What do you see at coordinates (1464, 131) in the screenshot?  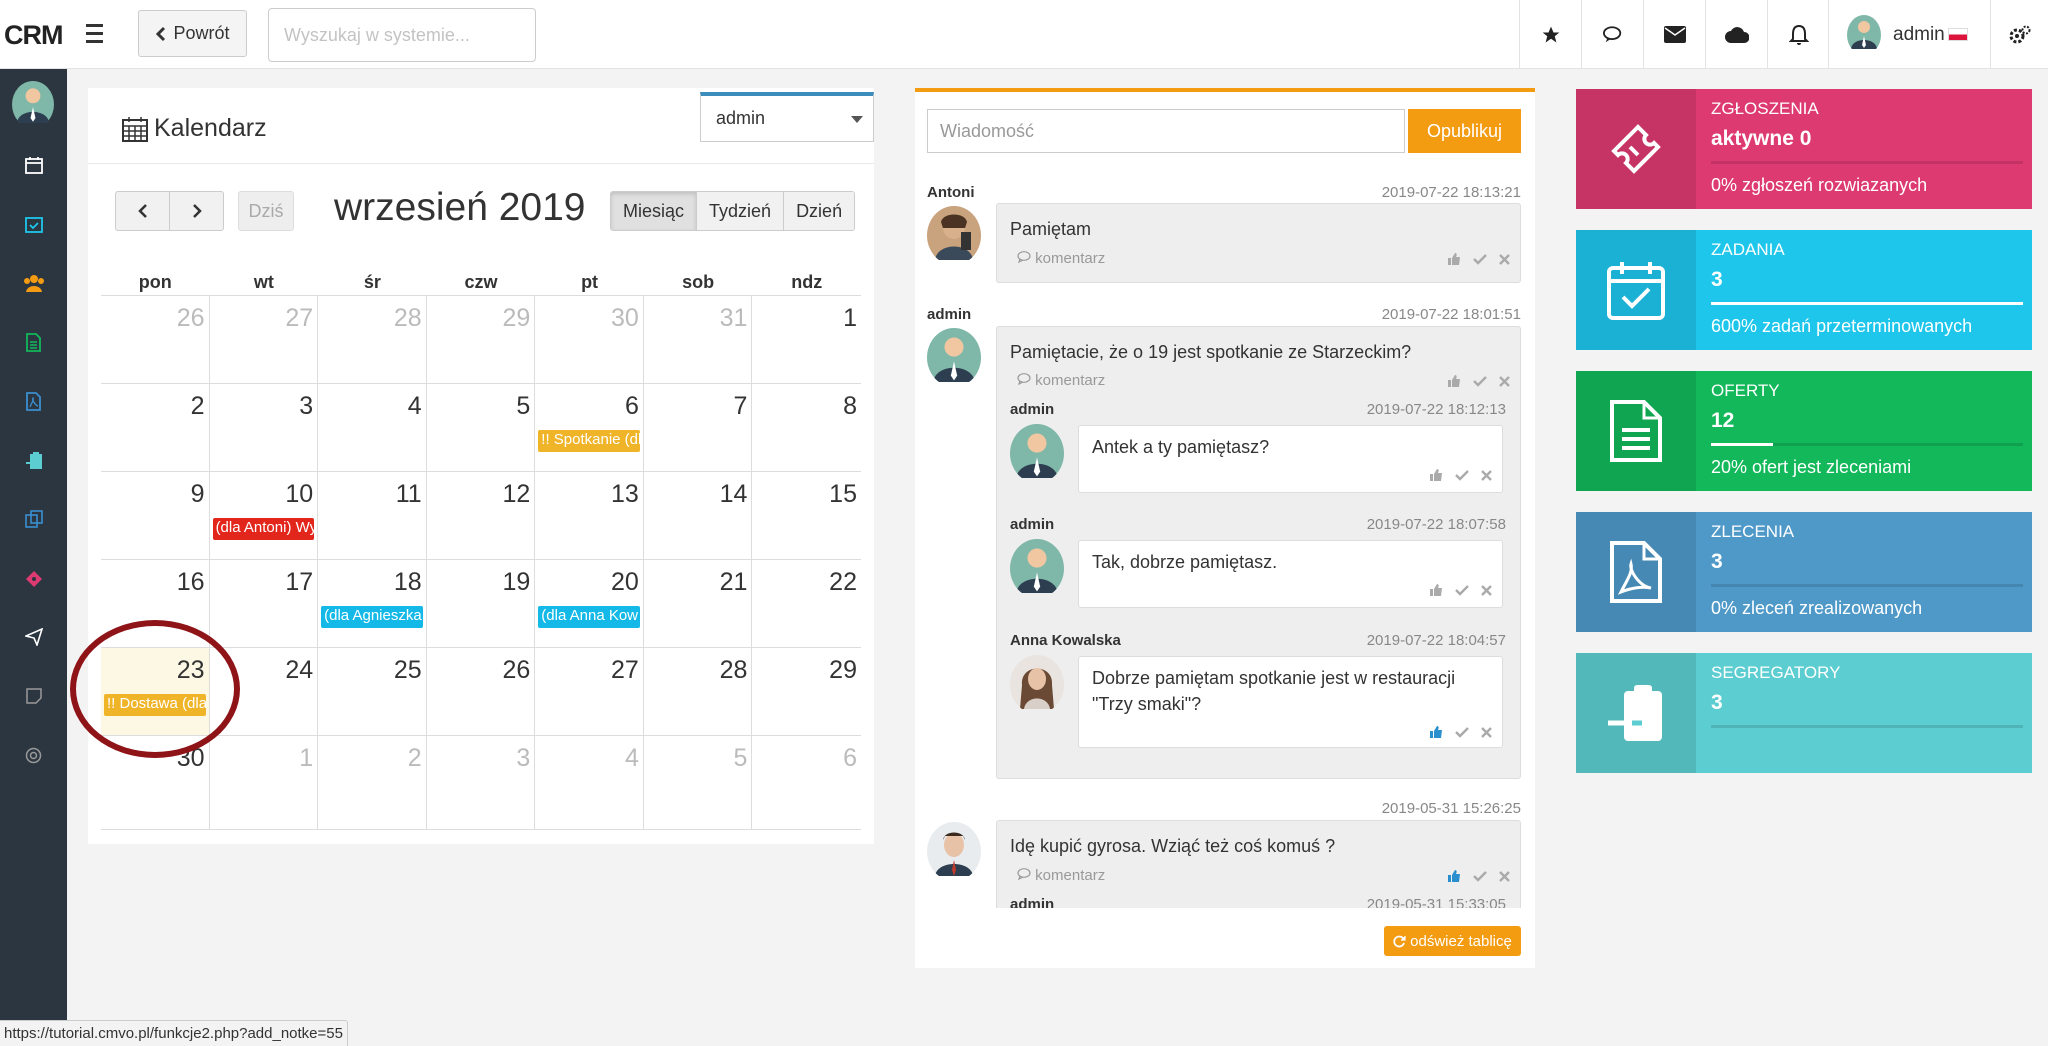 I see `publish-button: Opublikuj` at bounding box center [1464, 131].